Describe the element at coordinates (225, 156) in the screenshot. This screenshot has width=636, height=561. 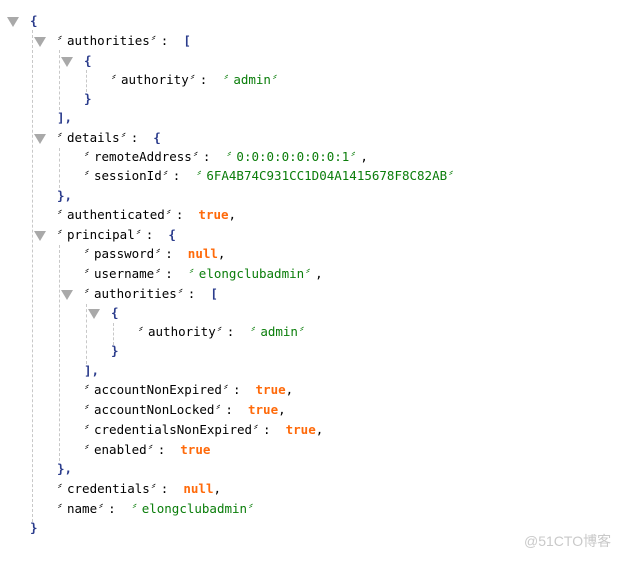
I see `json-line-remote-address: 〞remoteAddress〞: 〞0:0:0:0:0:0:0:1〞,` at that location.